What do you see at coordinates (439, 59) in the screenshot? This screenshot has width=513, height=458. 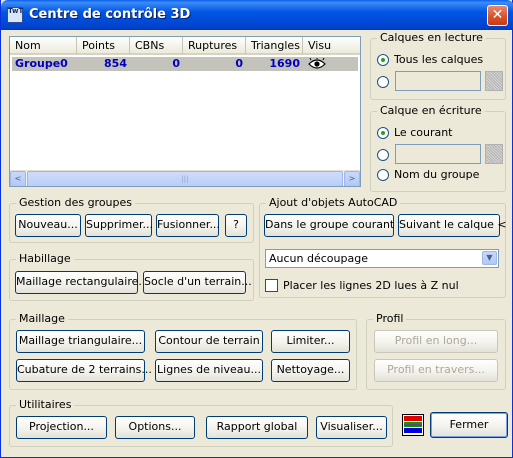 I see `all-layers-label: Tous les calques` at bounding box center [439, 59].